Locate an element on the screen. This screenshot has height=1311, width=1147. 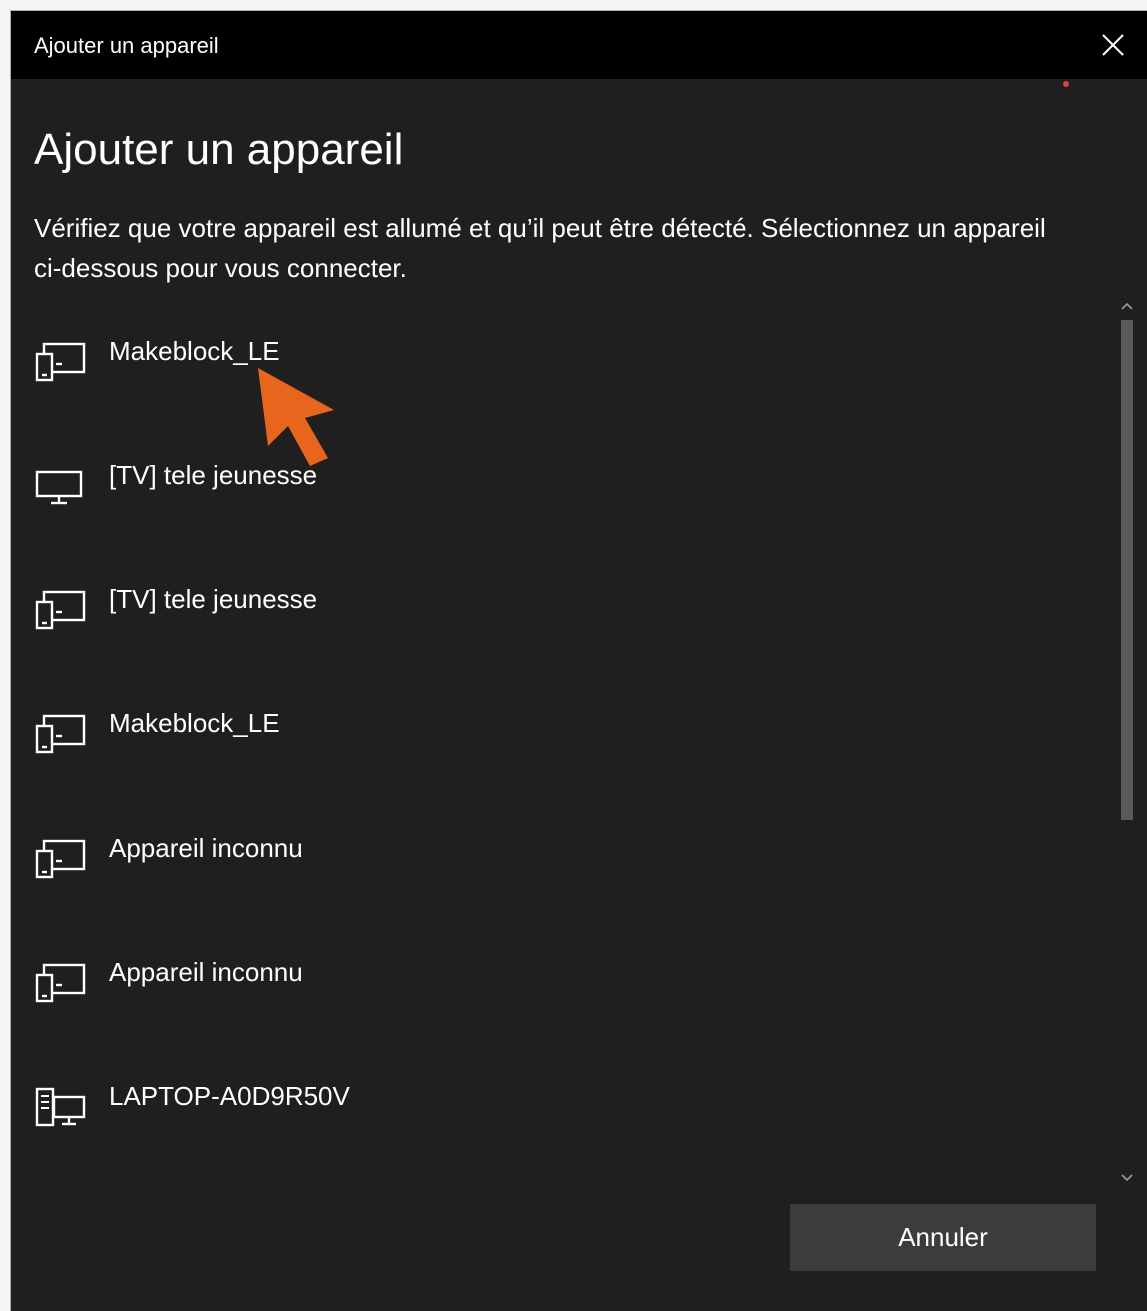
window-title: Ajouter un appareil is located at coordinates (126, 45).